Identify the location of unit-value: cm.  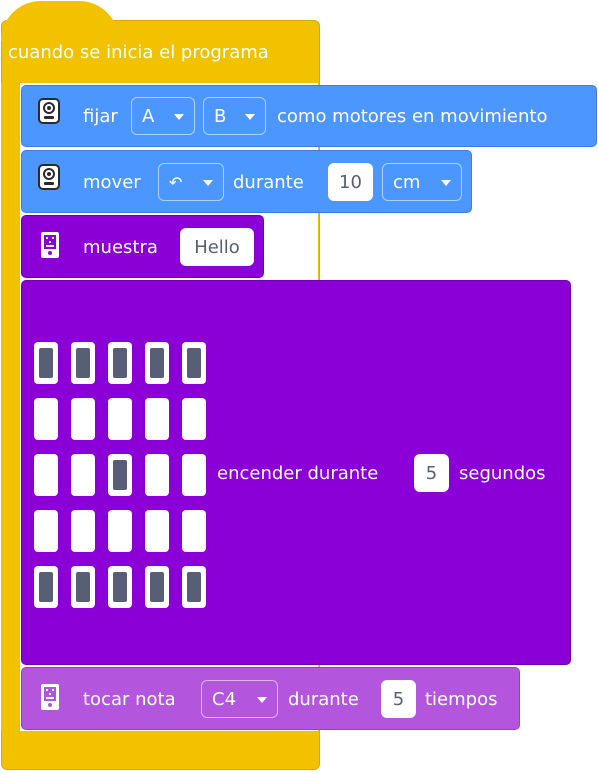
(407, 182).